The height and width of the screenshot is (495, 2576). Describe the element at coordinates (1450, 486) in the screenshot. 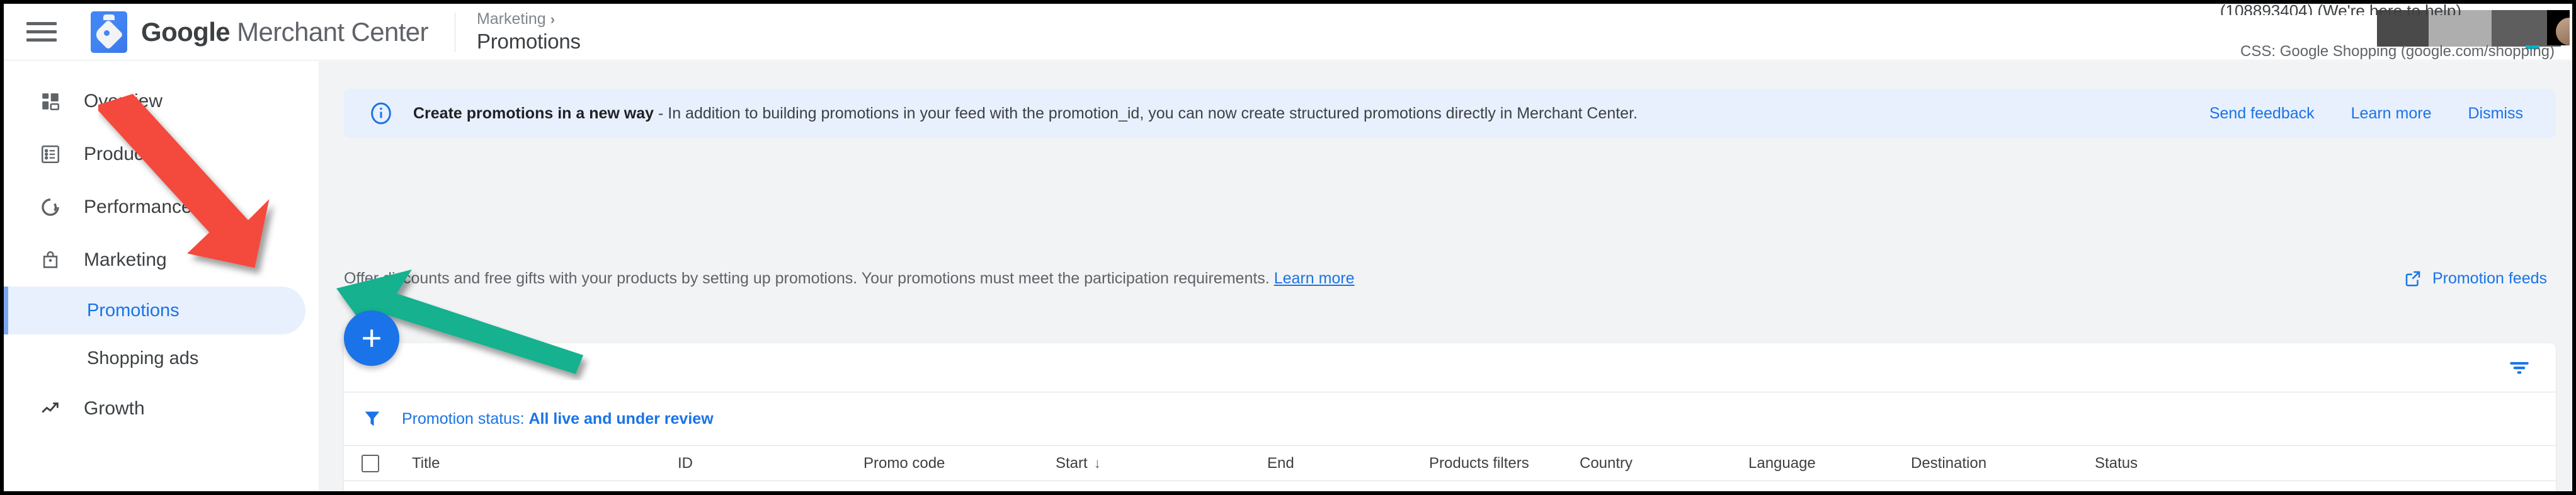

I see `table-empty-state: No results` at that location.